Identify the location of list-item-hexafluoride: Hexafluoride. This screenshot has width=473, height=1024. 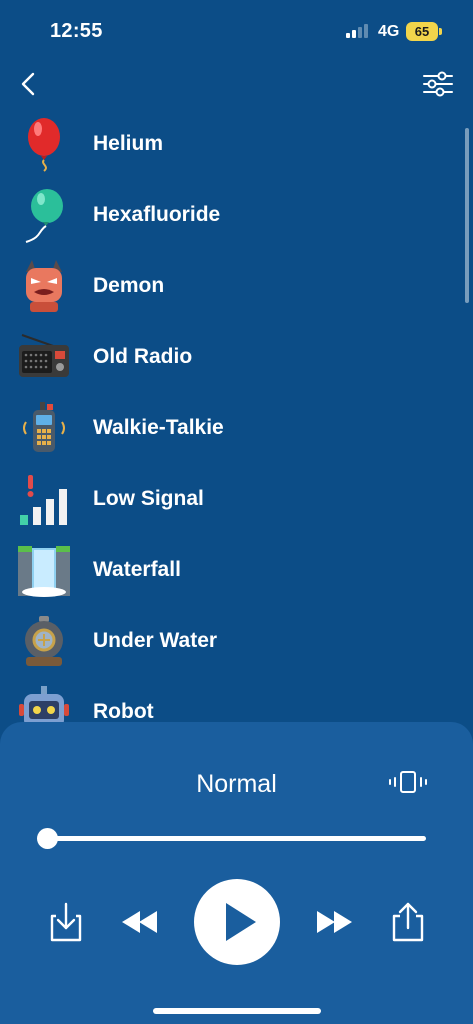
(230, 215).